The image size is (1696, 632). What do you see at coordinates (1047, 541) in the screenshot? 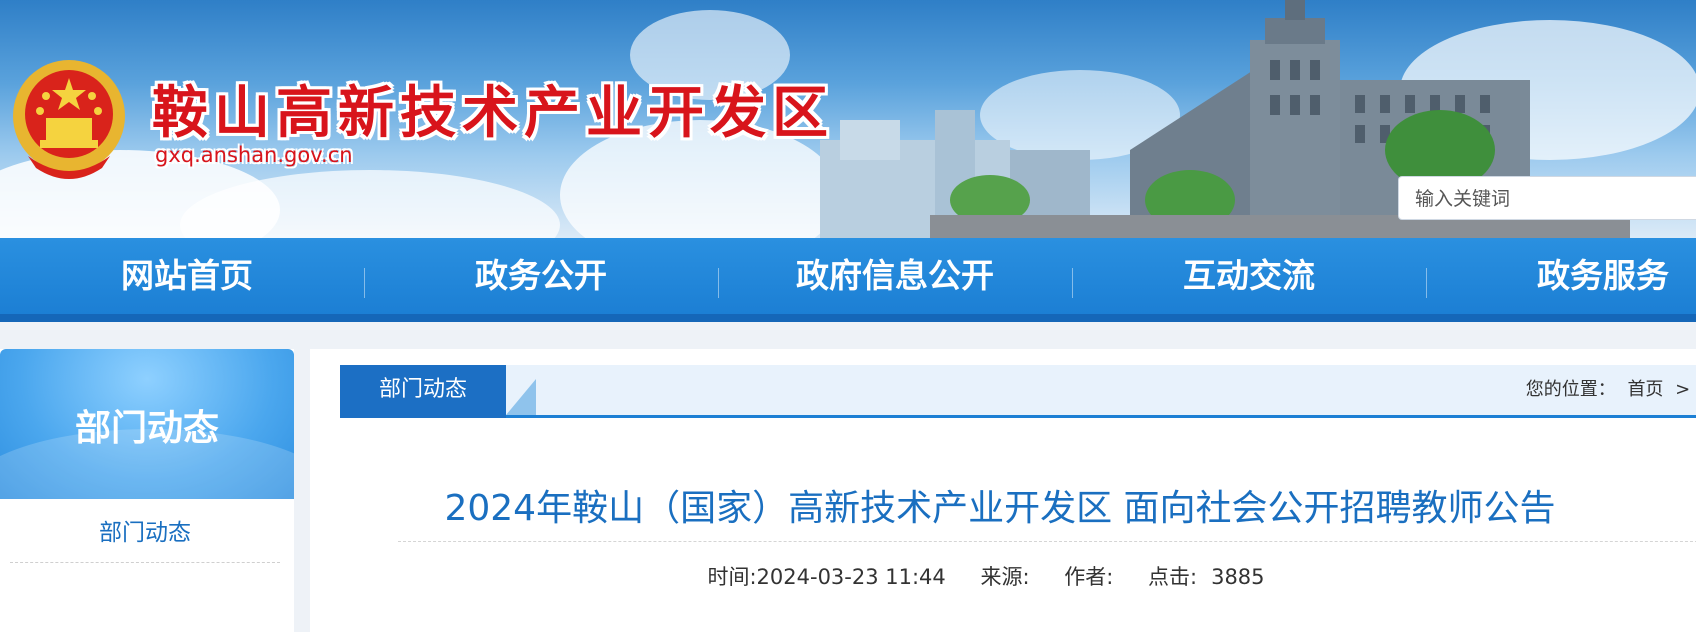
I see `title-divider` at bounding box center [1047, 541].